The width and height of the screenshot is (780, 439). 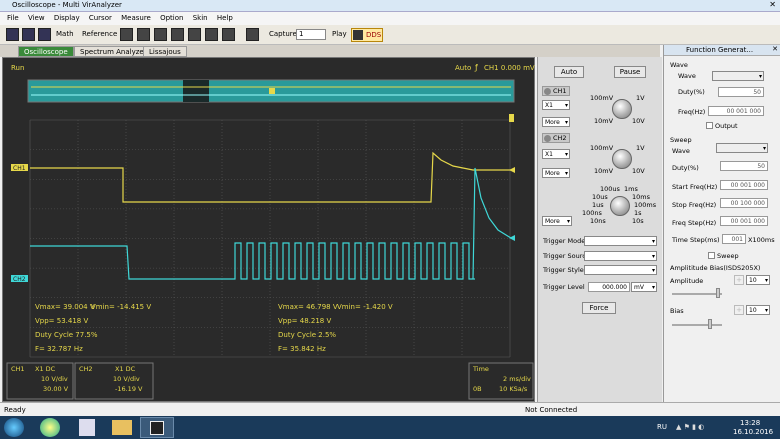 I want to click on ch1-toggle: CH1, so click(x=556, y=91).